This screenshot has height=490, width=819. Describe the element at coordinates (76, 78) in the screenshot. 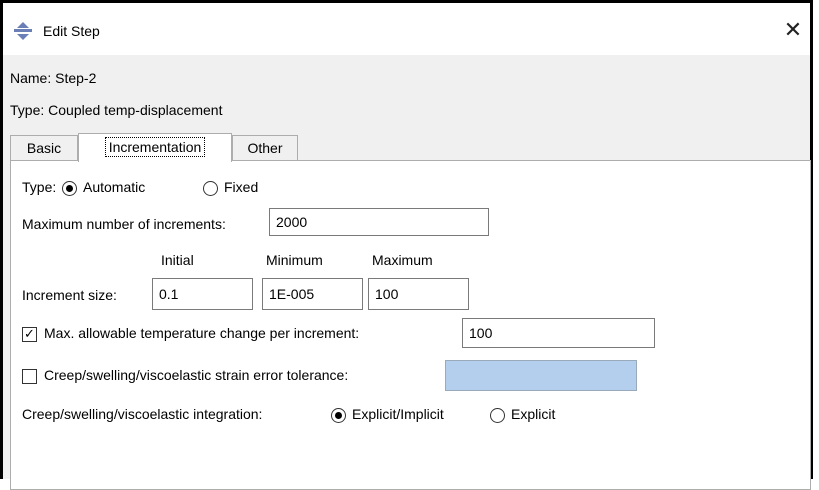

I see `name-value: Step-2` at that location.